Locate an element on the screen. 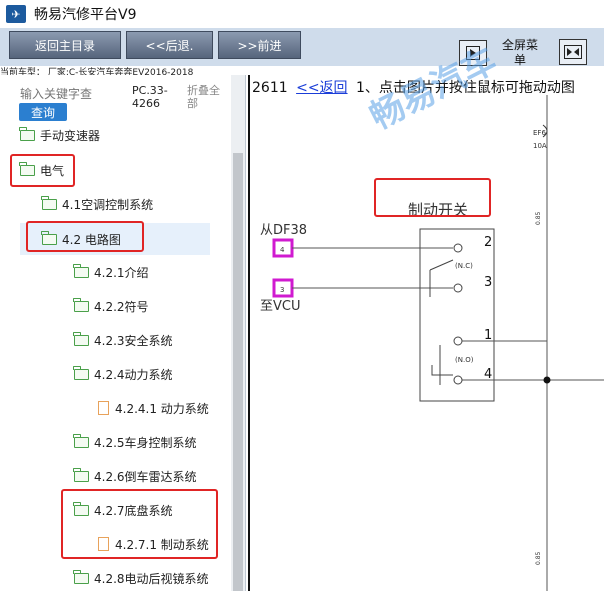 The image size is (604, 591). tree-item-safety-system: 4.2.3安全系统 is located at coordinates (123, 340).